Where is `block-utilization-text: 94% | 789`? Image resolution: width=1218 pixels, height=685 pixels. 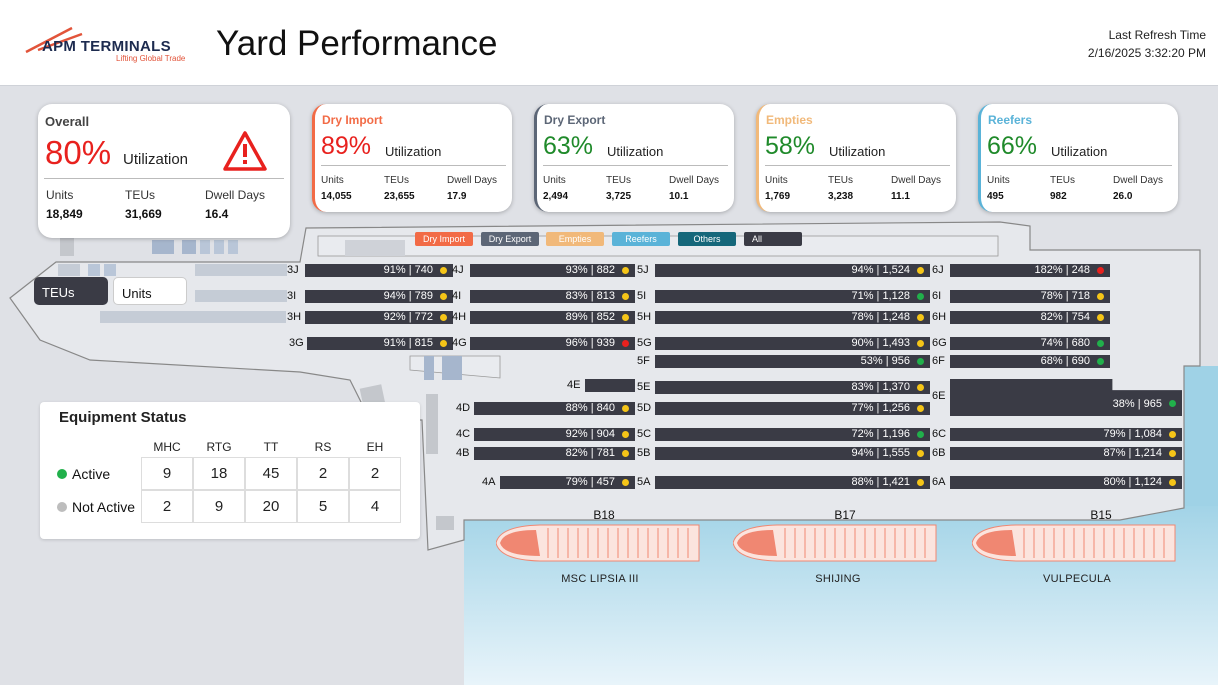 block-utilization-text: 94% | 789 is located at coordinates (408, 296).